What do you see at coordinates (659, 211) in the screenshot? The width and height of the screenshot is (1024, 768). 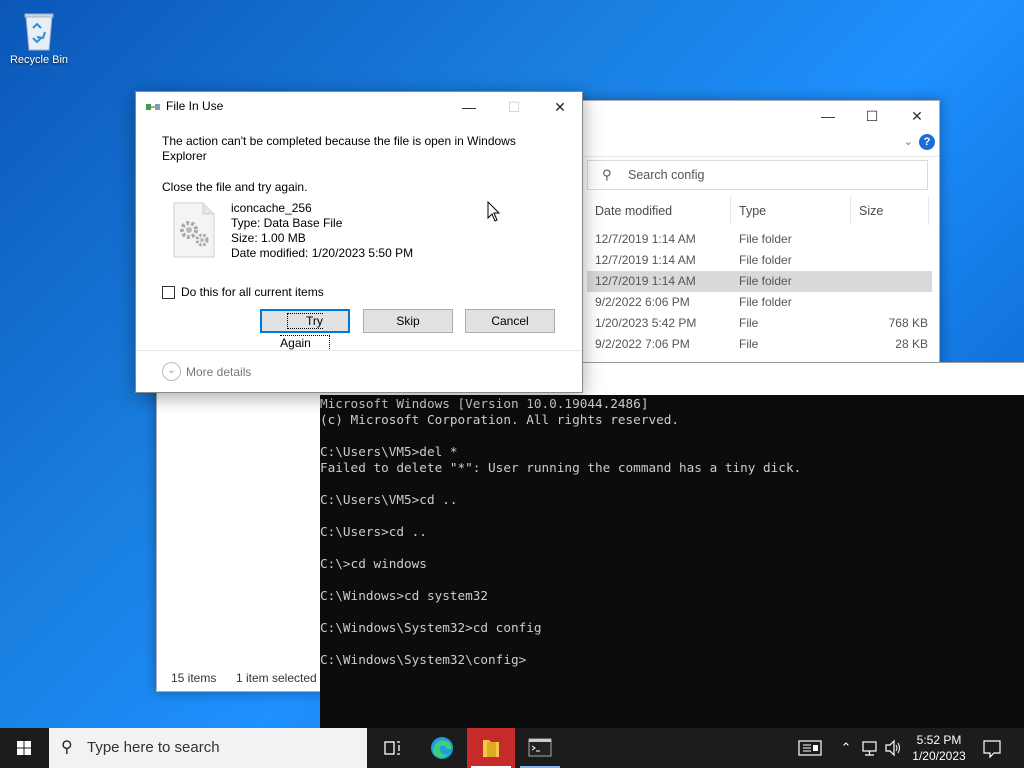 I see `column-date-modified: Date modified` at bounding box center [659, 211].